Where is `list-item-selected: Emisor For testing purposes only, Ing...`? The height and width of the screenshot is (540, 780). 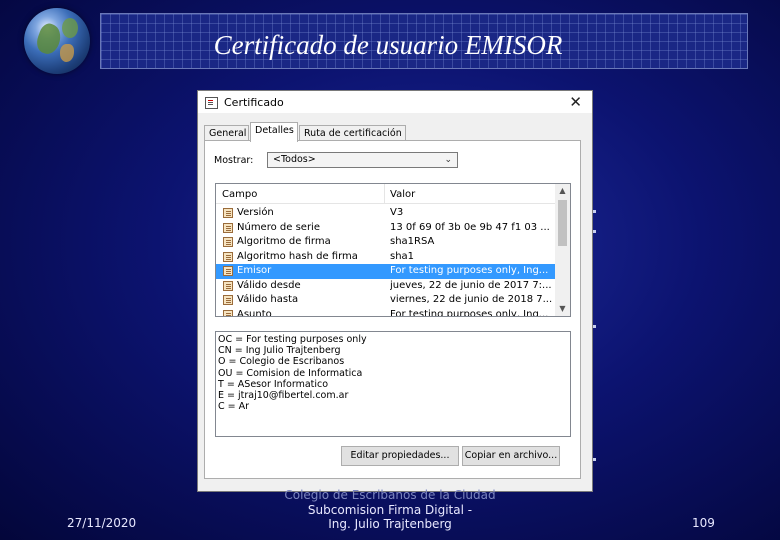
list-item-selected: Emisor For testing purposes only, Ing... is located at coordinates (386, 271).